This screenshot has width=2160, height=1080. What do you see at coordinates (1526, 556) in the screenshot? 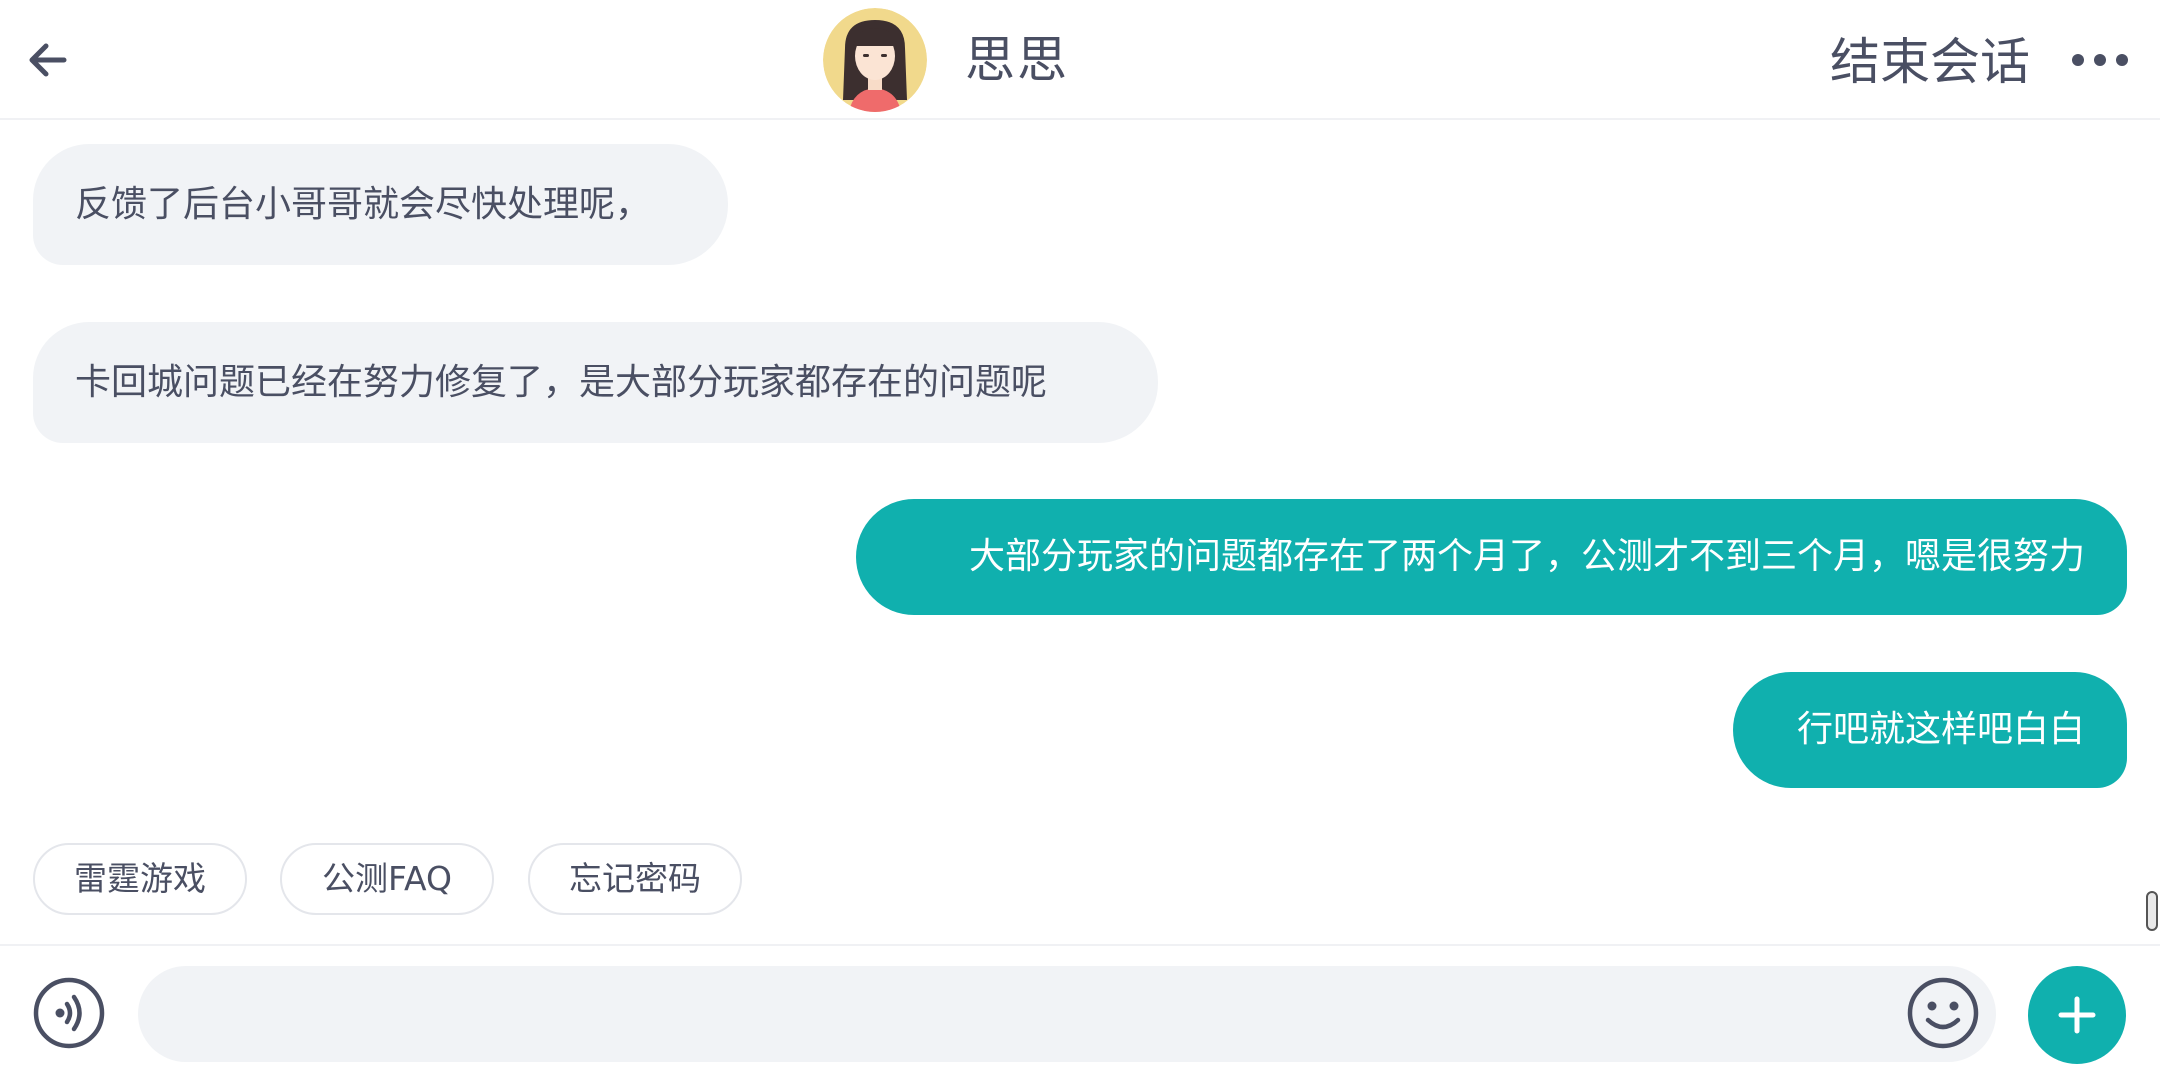
I see `message-text: 大部分玩家的问题都存在了两个月了，公测才不到三个月，嗯是很努力` at bounding box center [1526, 556].